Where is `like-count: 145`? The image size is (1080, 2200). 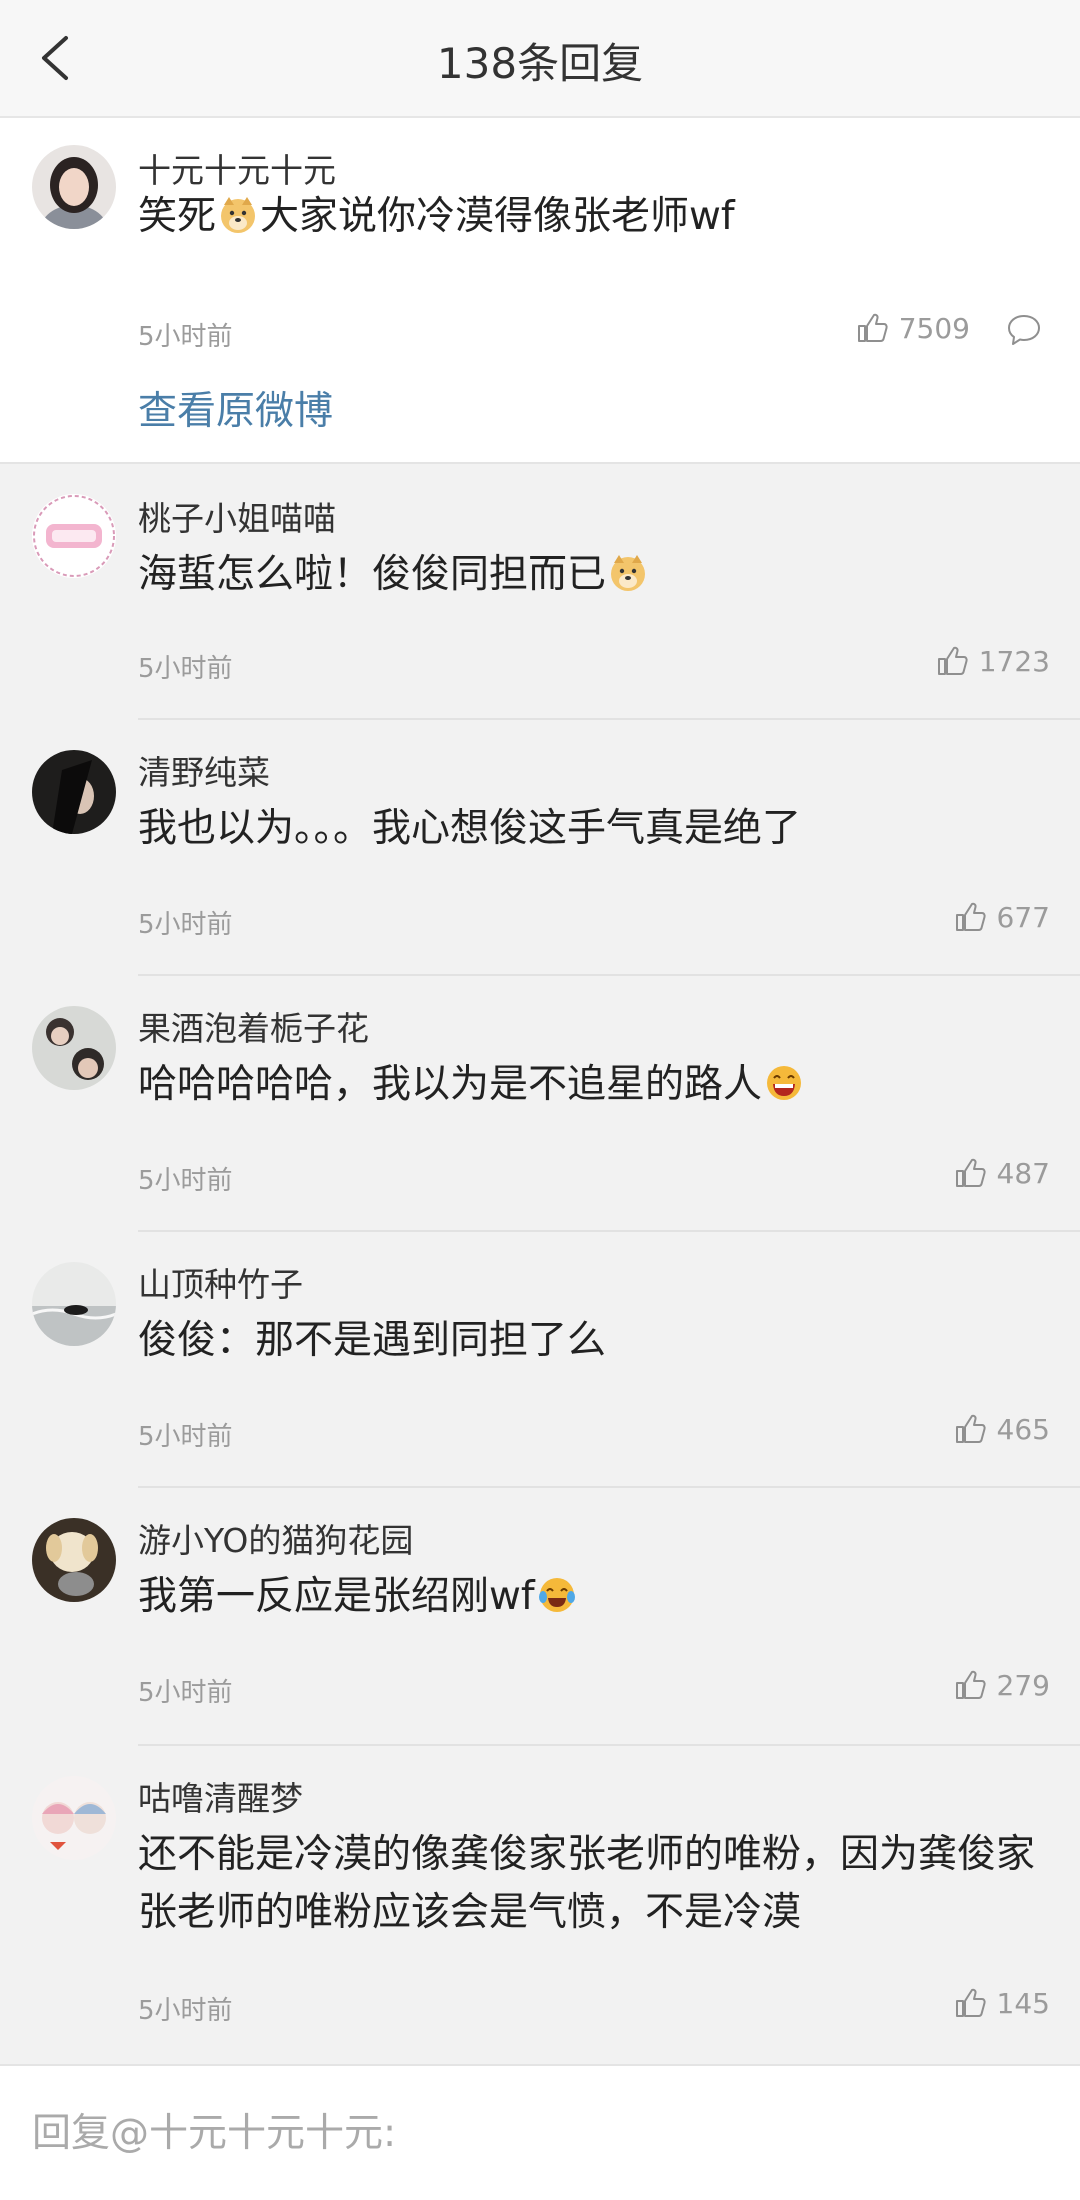
like-count: 145 is located at coordinates (1023, 2003).